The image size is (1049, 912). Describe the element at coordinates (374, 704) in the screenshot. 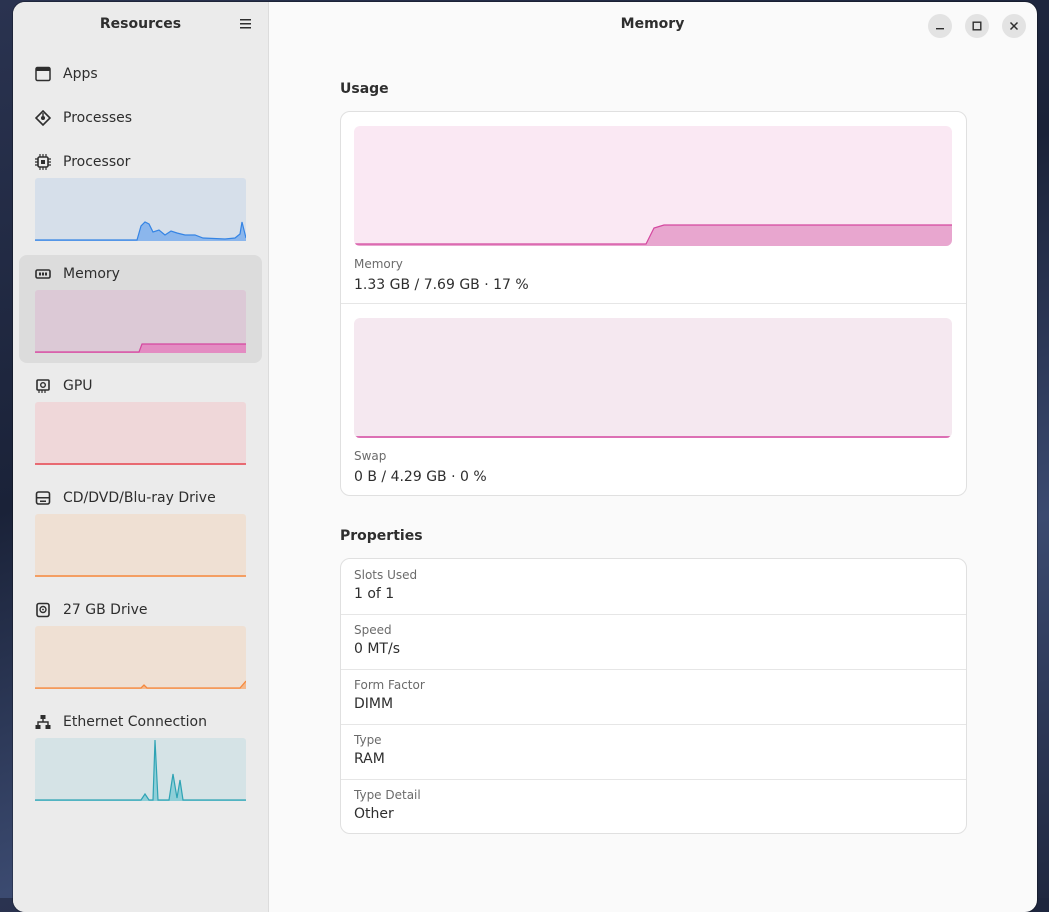

I see `property-value: DIMM` at that location.